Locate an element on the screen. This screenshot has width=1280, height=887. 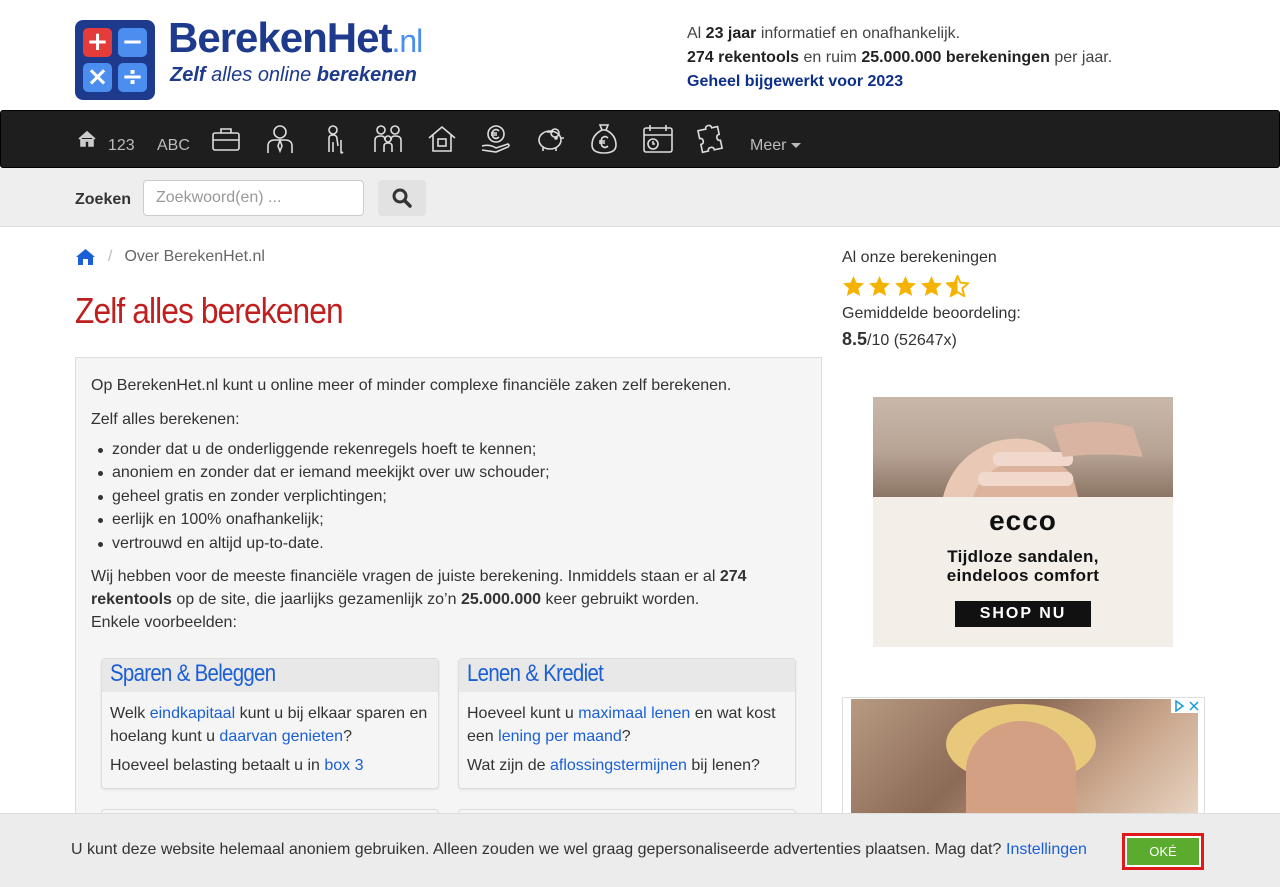
piggy-bank-icon is located at coordinates (551, 139).